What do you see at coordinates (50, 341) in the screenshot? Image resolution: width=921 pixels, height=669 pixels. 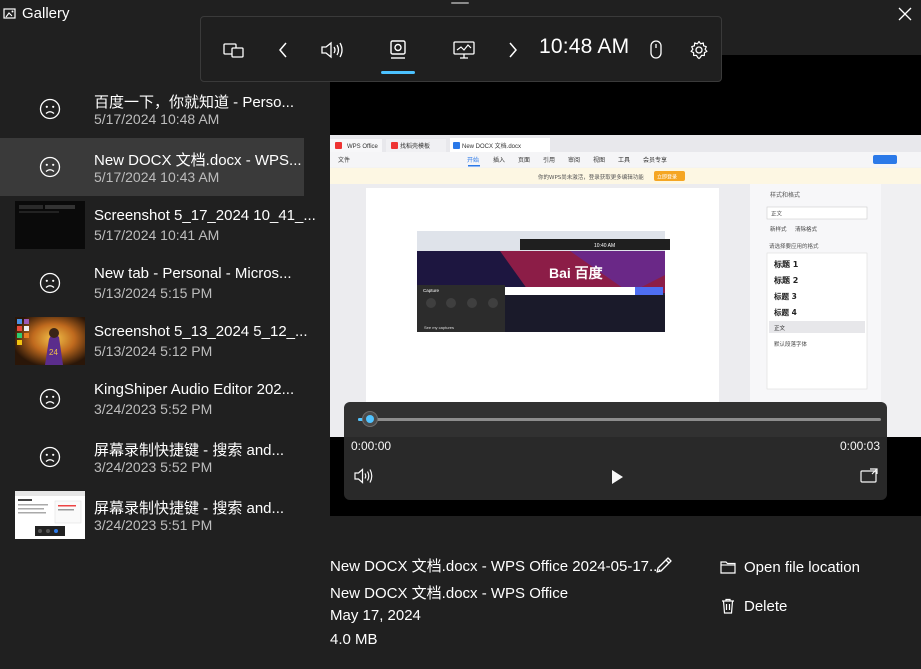 I see `thumbnail-image: 24` at bounding box center [50, 341].